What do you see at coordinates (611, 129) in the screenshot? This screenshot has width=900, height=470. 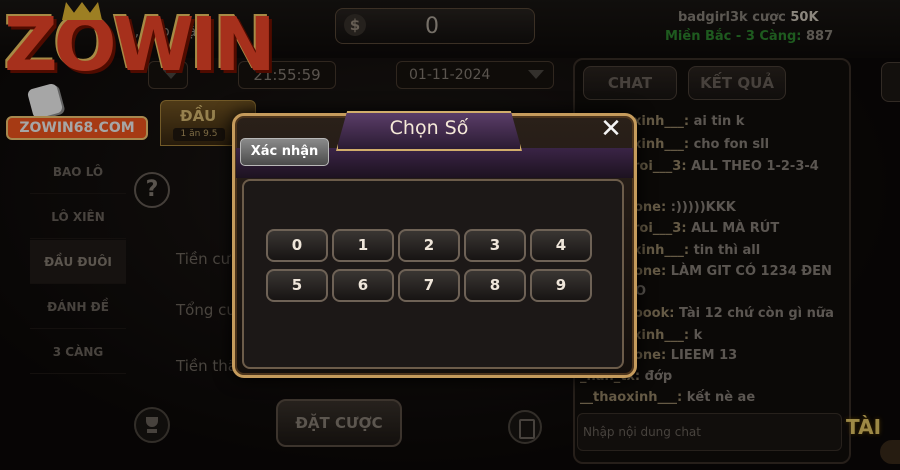 I see `close-icon: ✕` at bounding box center [611, 129].